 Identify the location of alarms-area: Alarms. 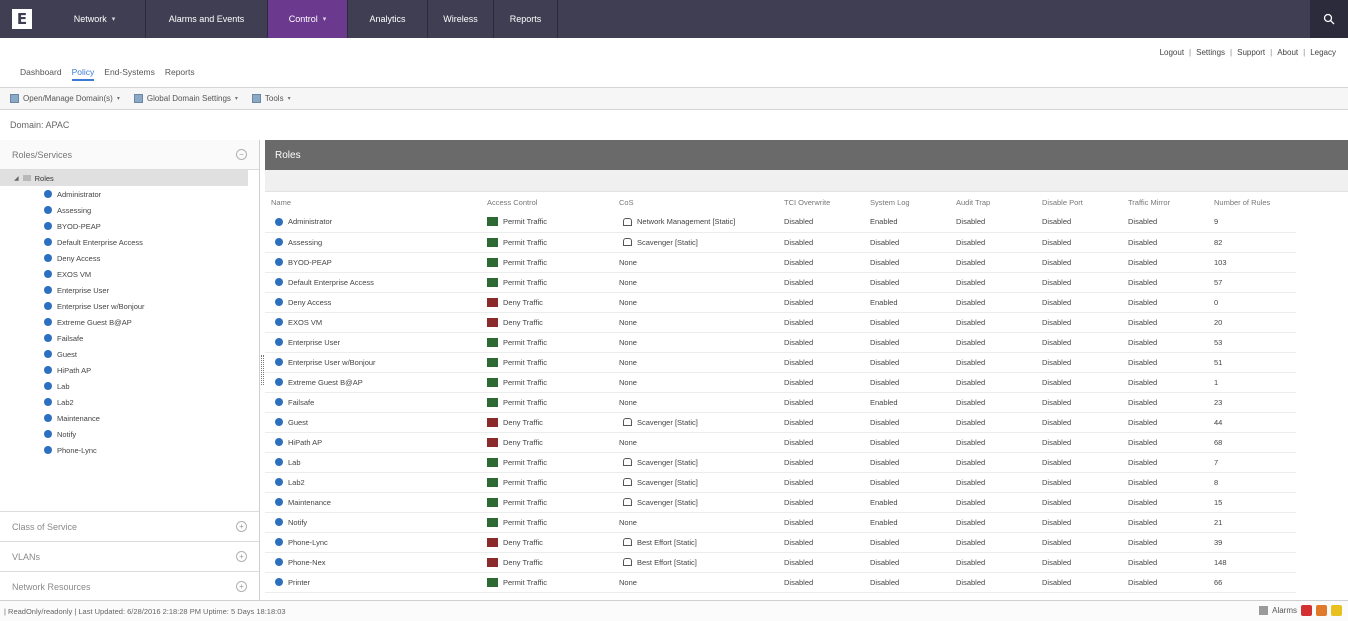
(1300, 610).